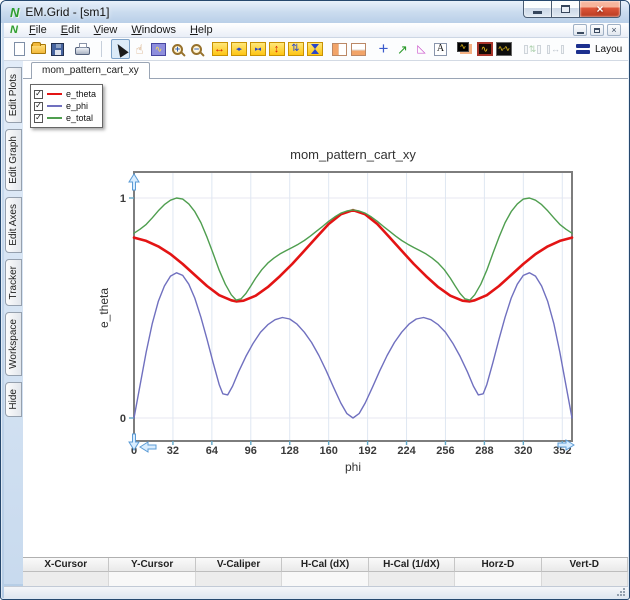 This screenshot has height=600, width=630. Describe the element at coordinates (532, 49) in the screenshot. I see `equalize-vertical-icon: ⇅` at that location.